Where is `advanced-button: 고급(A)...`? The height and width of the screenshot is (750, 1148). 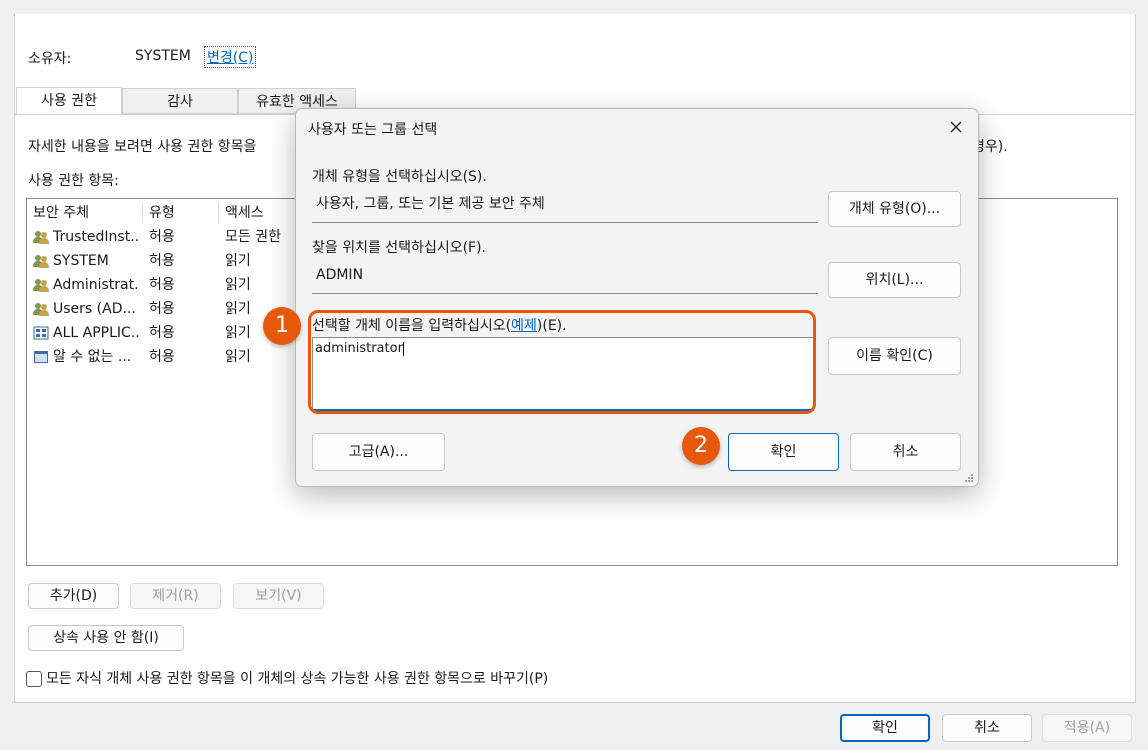
advanced-button: 고급(A)... is located at coordinates (378, 452).